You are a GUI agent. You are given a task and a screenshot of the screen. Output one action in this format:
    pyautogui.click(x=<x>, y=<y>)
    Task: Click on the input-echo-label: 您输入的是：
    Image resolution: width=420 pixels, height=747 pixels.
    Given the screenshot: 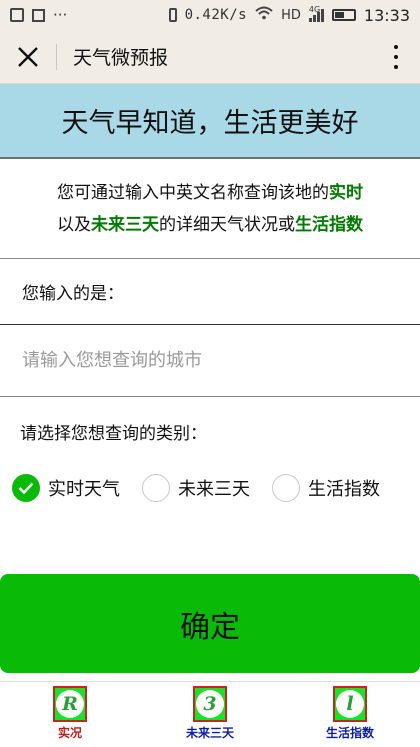 What is the action you would take?
    pyautogui.click(x=210, y=292)
    